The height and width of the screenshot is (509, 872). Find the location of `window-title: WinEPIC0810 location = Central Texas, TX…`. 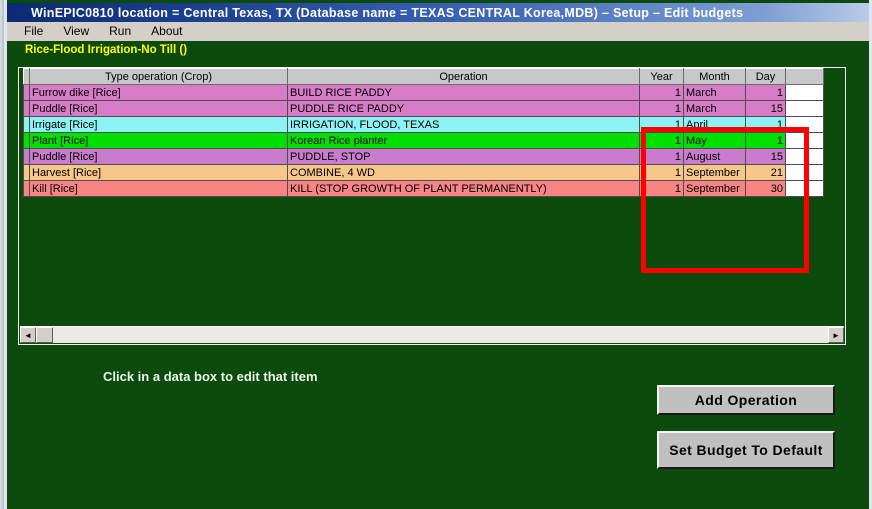

window-title: WinEPIC0810 location = Central Texas, TX… is located at coordinates (387, 12).